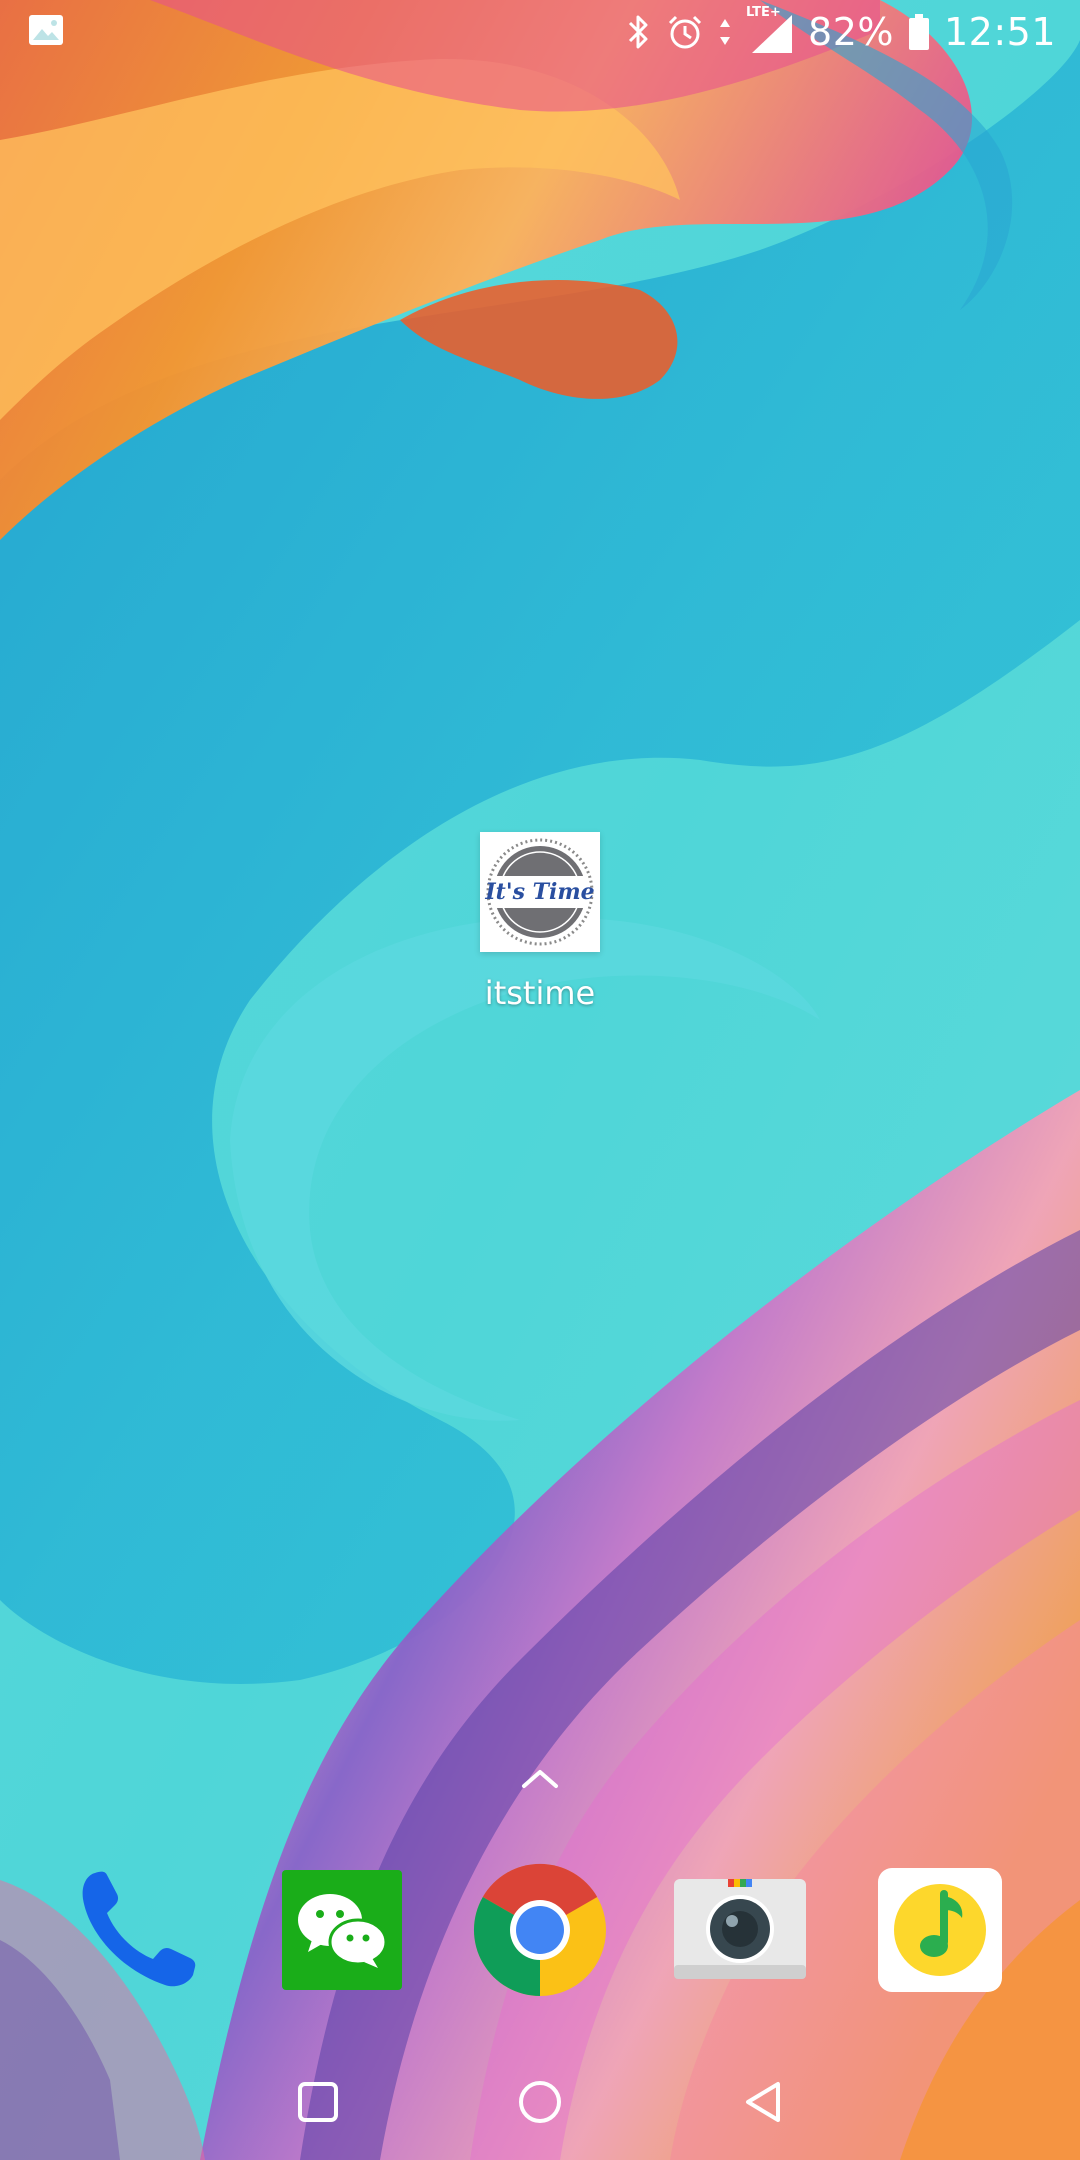  I want to click on back-button, so click(764, 2102).